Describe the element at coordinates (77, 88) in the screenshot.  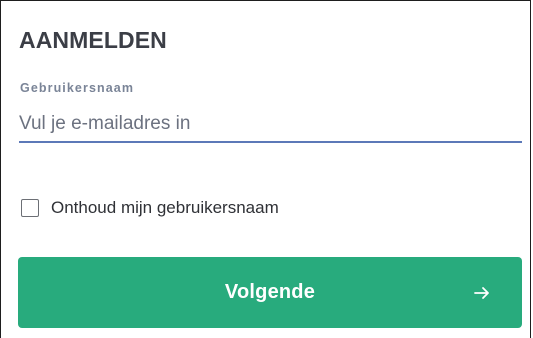
I see `username-label: Gebruikersnaam` at that location.